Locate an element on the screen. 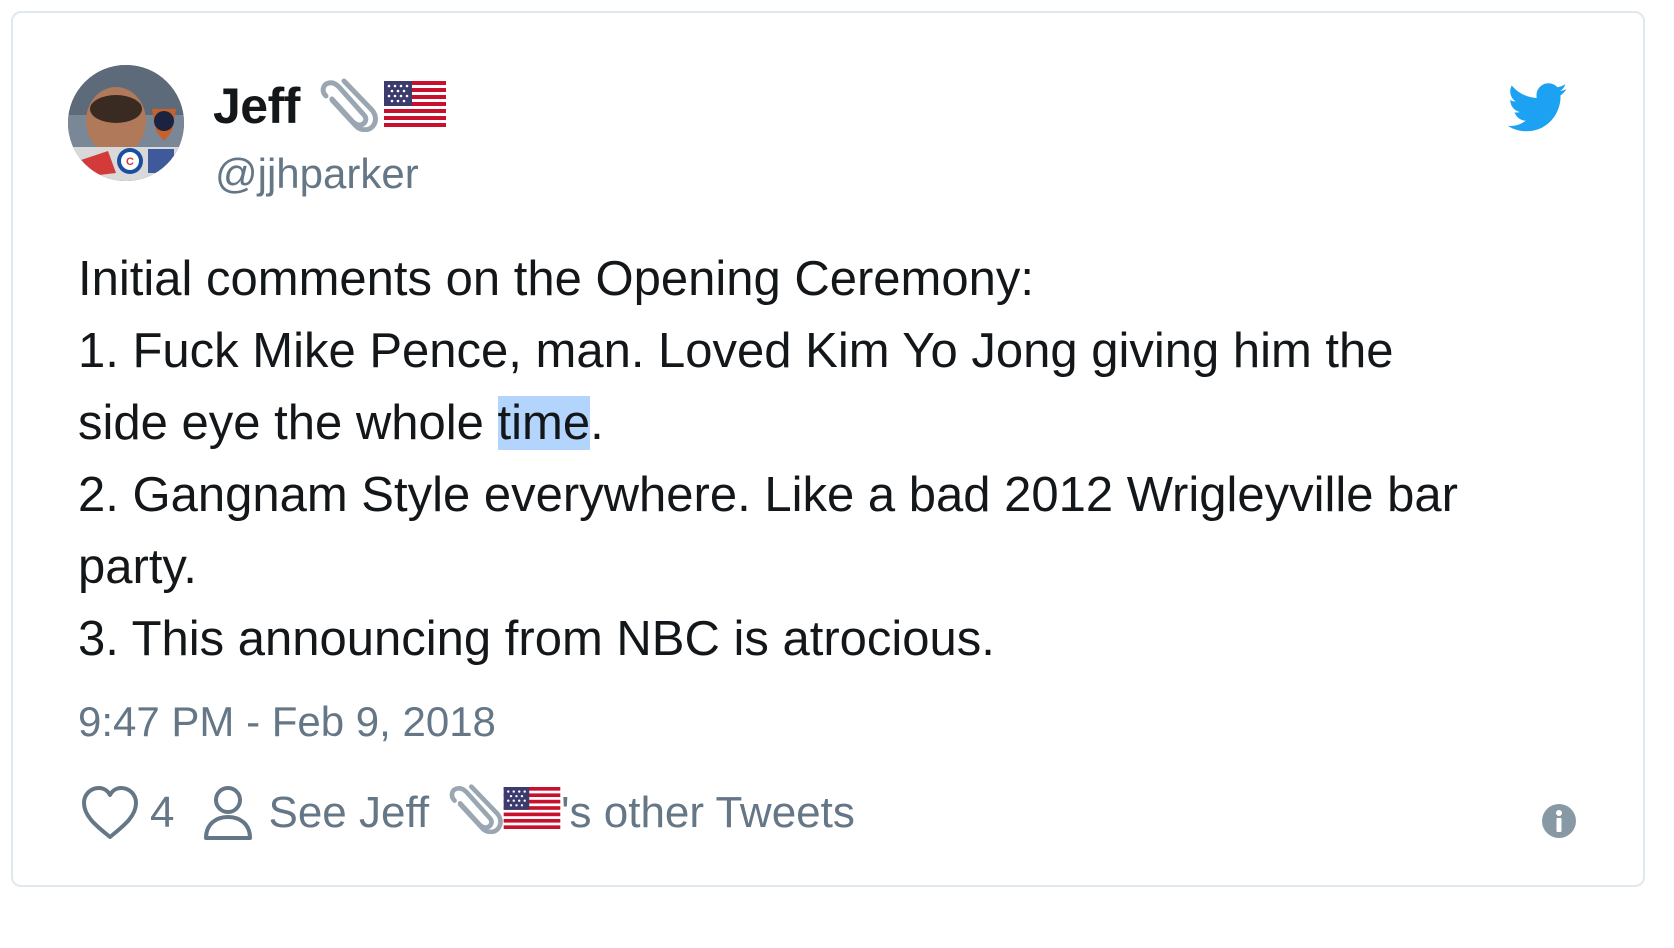 The image size is (1674, 948). author-handle: @jjhparker is located at coordinates (317, 174).